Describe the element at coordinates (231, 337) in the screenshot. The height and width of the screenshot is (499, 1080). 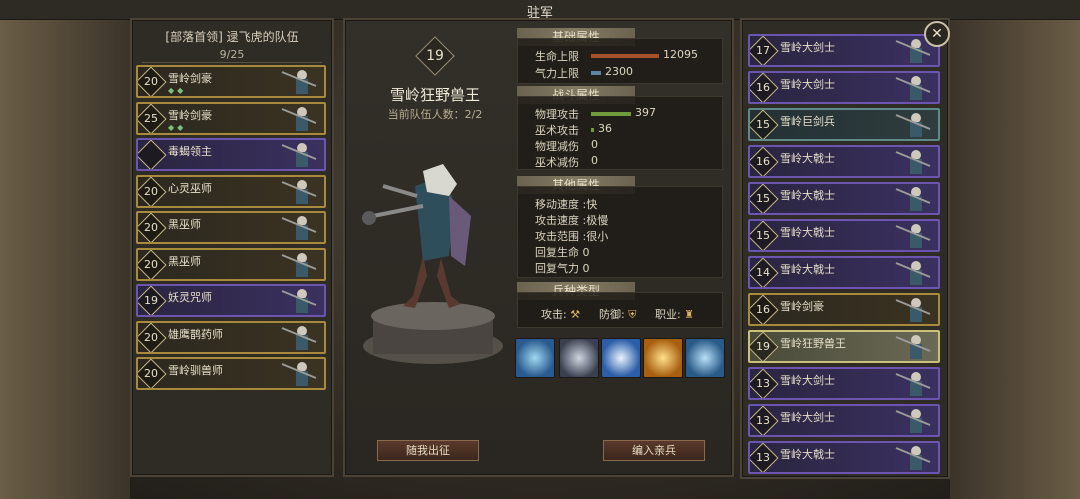
I see `unit-card: 20 雄鹰鹊药师` at that location.